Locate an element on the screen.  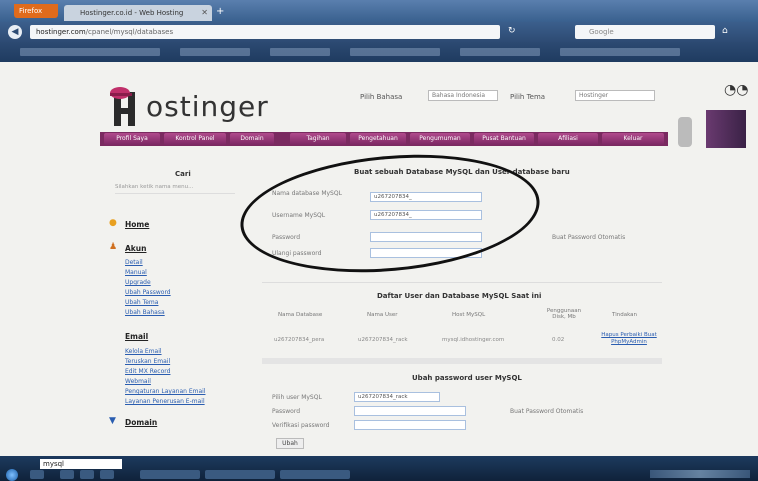
theme-label: Pilih Tema is located at coordinates (528, 97).